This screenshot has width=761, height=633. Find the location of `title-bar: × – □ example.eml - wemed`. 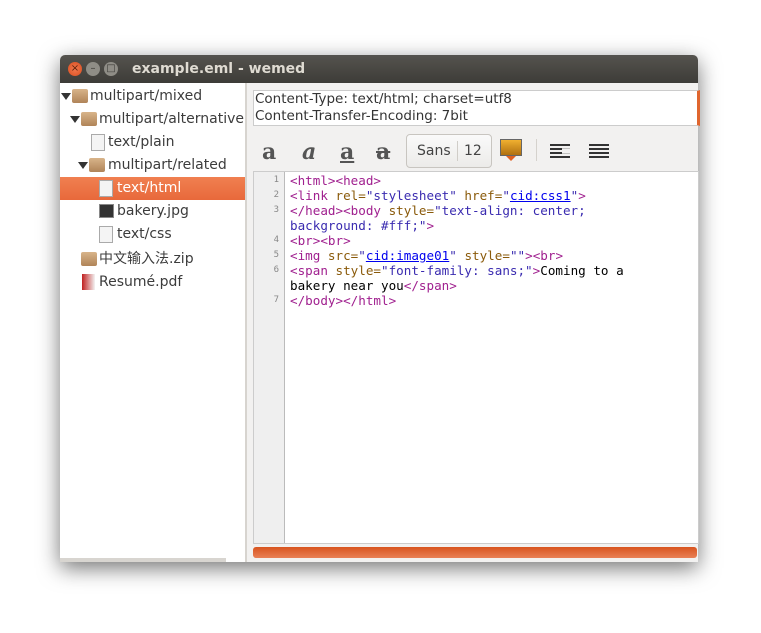

title-bar: × – □ example.eml - wemed is located at coordinates (379, 69).